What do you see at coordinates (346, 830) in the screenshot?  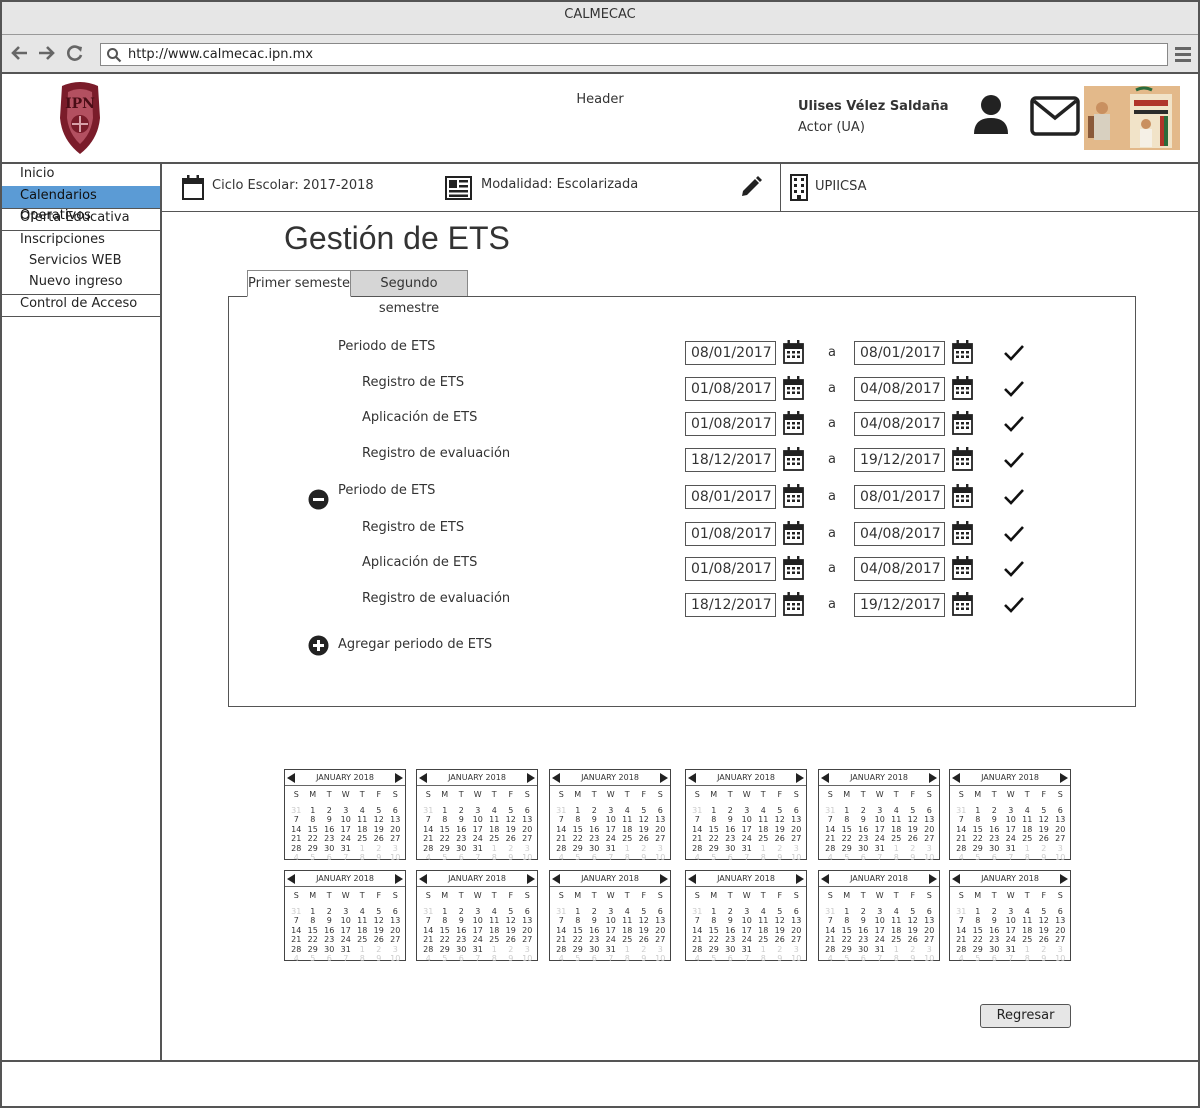 I see `day-cell: 17` at bounding box center [346, 830].